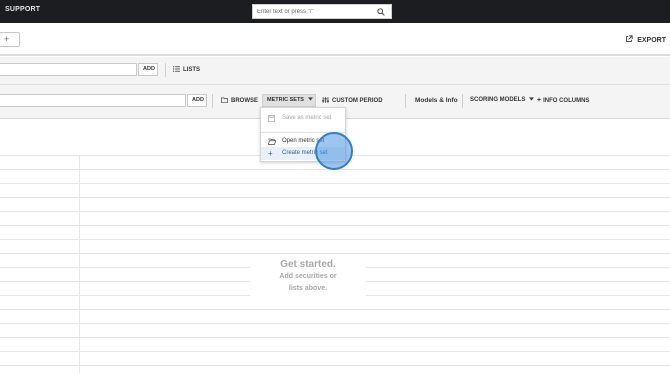 This screenshot has height=373, width=670. What do you see at coordinates (651, 40) in the screenshot?
I see `export-label: EXPORT` at bounding box center [651, 40].